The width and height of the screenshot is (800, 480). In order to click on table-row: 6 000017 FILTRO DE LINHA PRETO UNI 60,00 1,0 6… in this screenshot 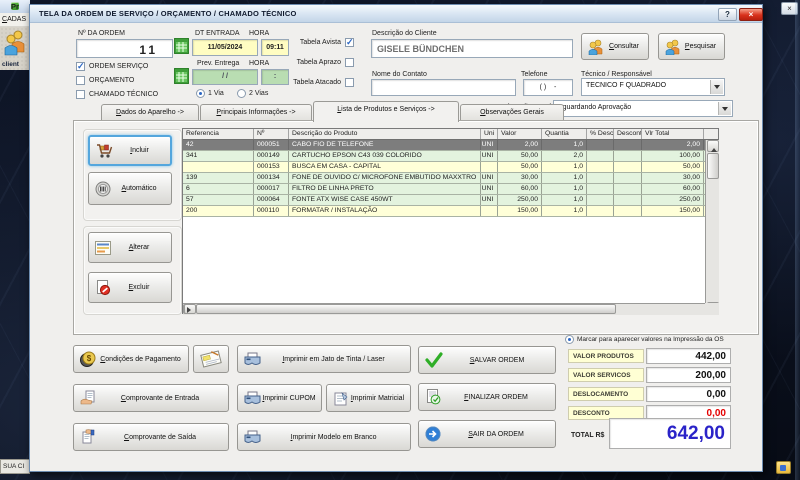, I will do `click(450, 189)`.